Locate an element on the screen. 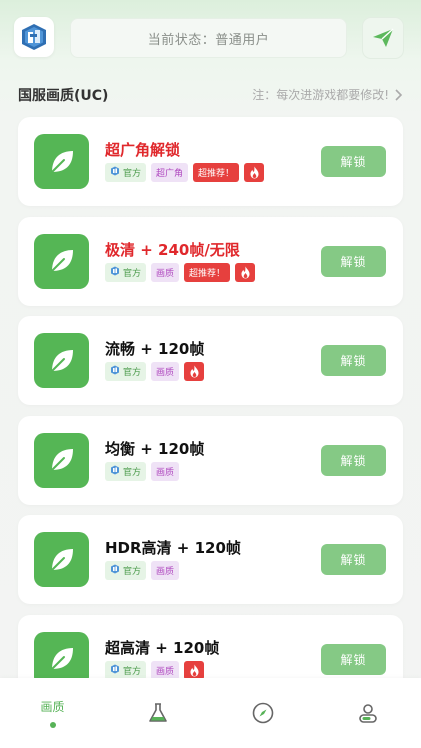 This screenshot has width=421, height=748. bottom-navigation: 画质 is located at coordinates (210, 713).